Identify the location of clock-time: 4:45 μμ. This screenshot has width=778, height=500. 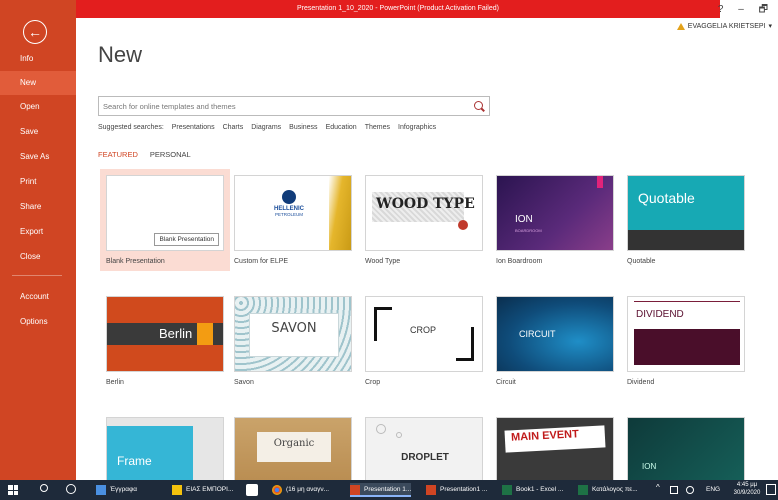
(747, 485).